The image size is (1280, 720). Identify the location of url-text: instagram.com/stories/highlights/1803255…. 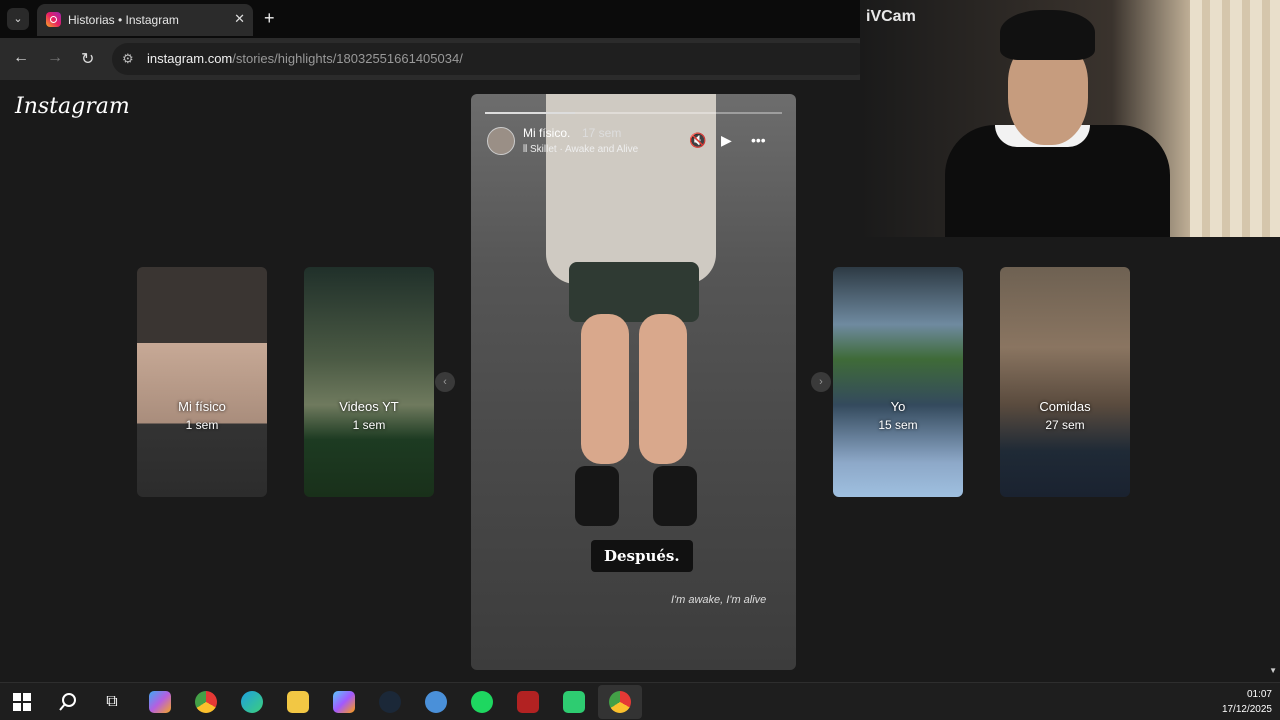
(305, 58).